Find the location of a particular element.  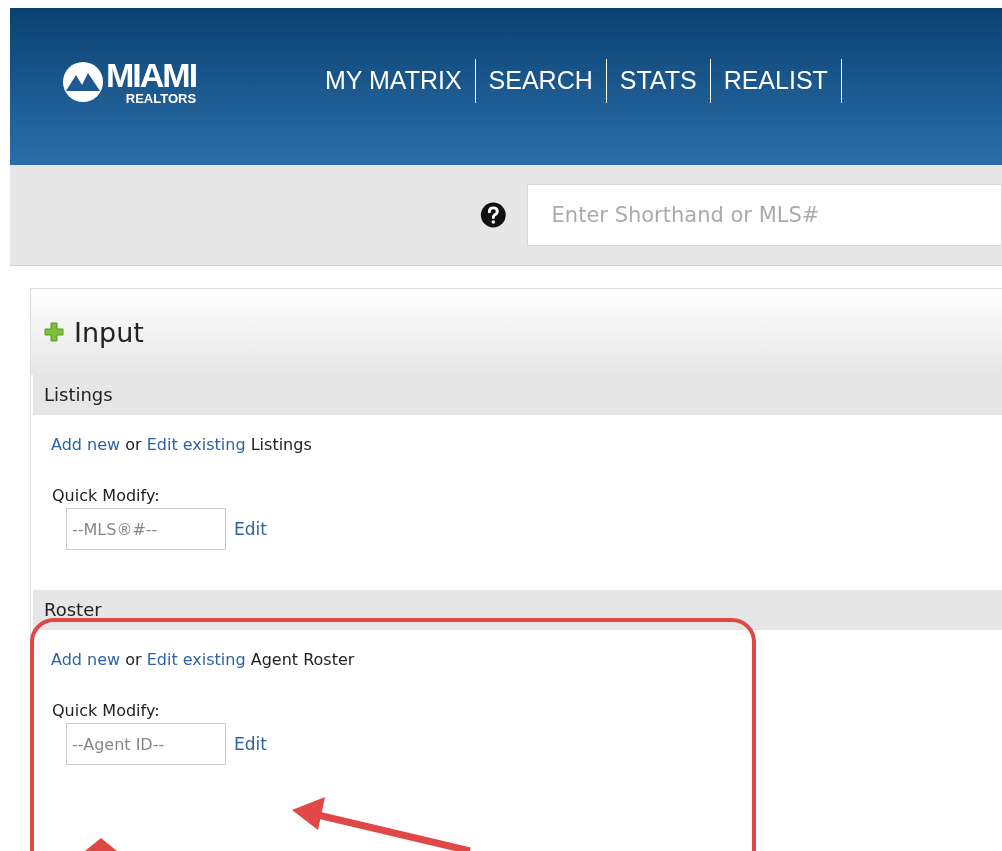

section-description: Add new or Edit existing Listings is located at coordinates (182, 444).